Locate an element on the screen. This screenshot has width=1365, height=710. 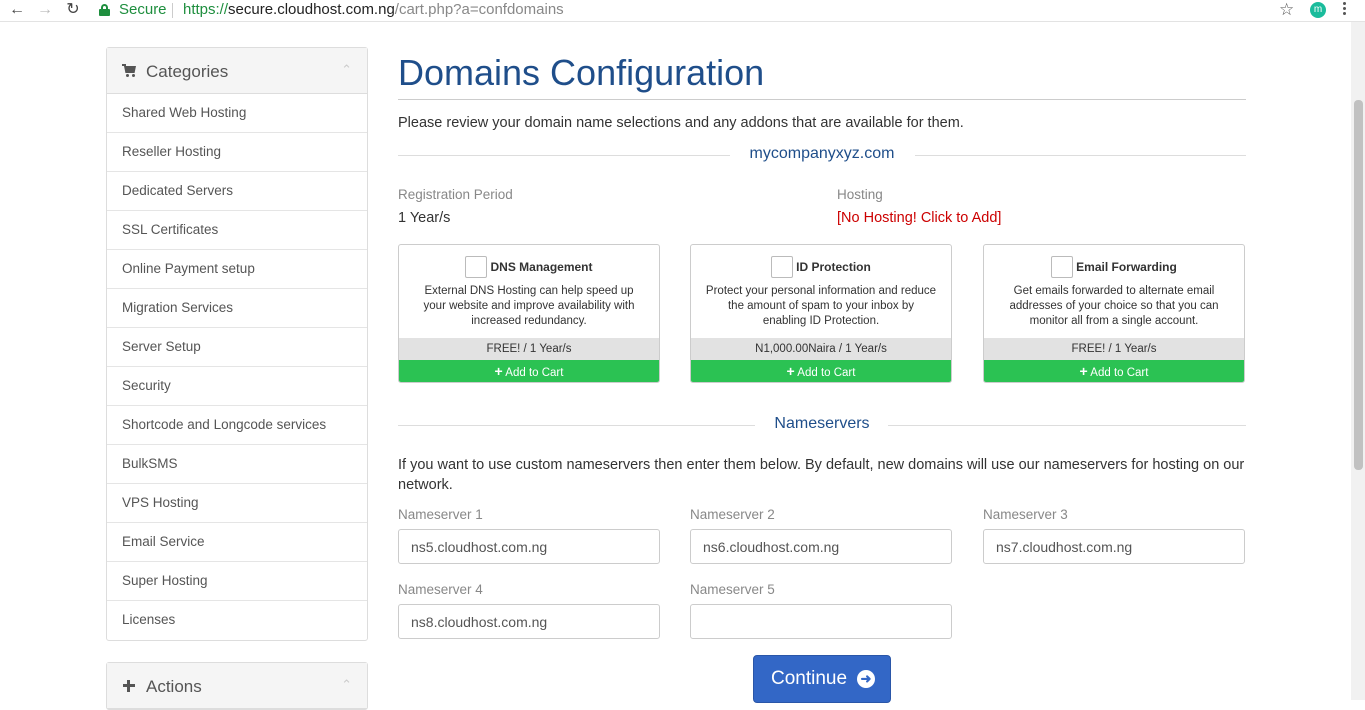
nameservers-heading: Nameservers is located at coordinates (822, 425).